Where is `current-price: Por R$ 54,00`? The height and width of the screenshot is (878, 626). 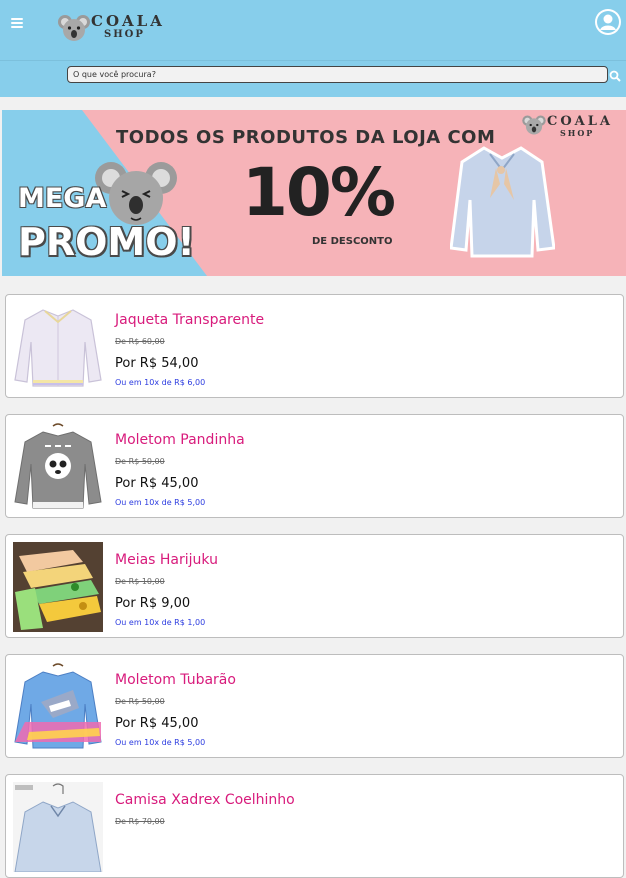
current-price: Por R$ 54,00 is located at coordinates (157, 363).